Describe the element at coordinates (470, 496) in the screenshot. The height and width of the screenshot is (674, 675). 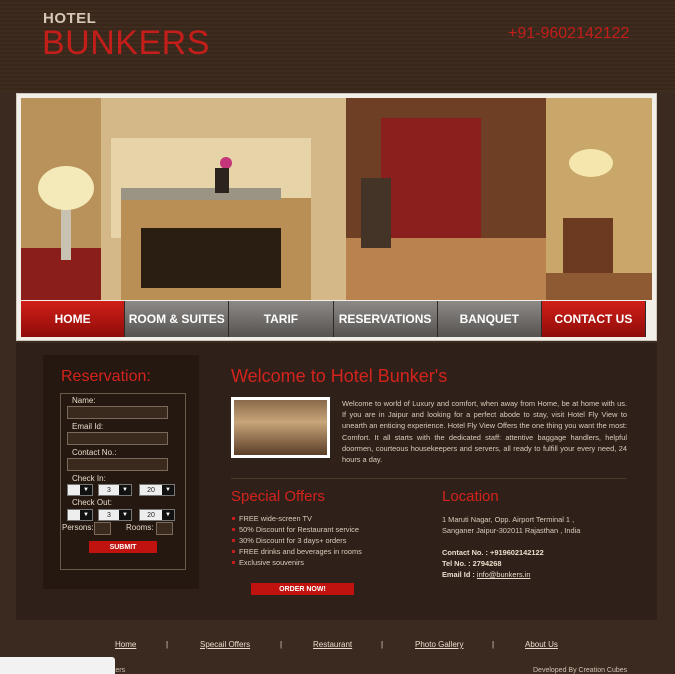
I see `location-title: Location` at that location.